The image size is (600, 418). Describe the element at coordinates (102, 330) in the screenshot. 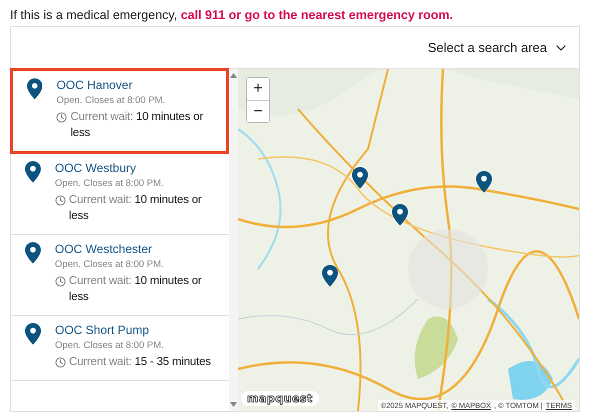

I see `location-name: OOC Short Pump` at that location.